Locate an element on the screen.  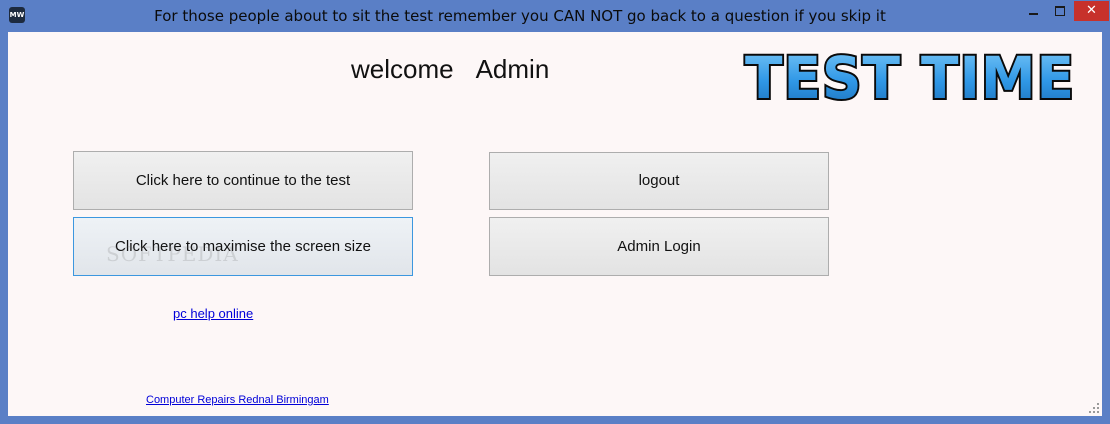
minimize-icon is located at coordinates (1033, 14).